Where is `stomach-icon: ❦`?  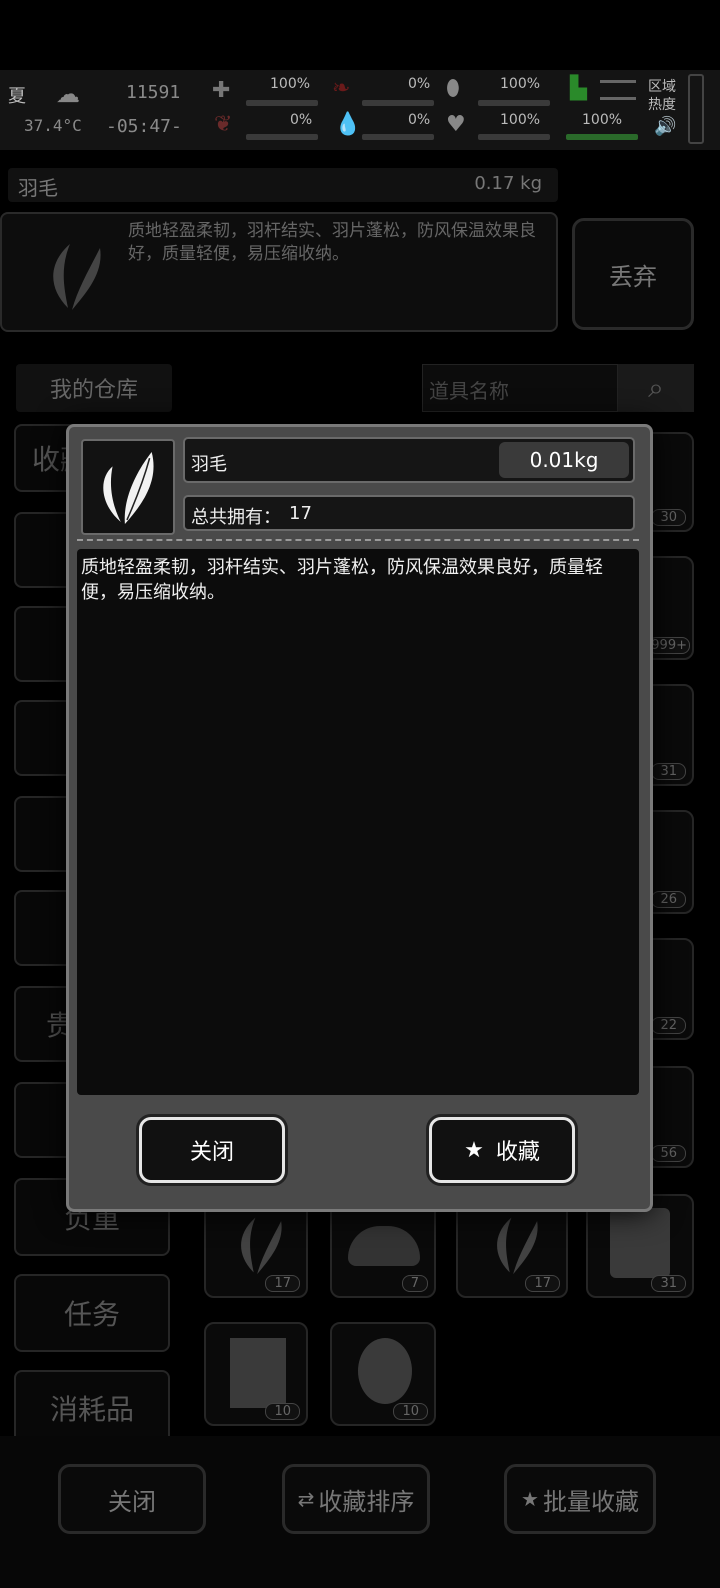 stomach-icon: ❦ is located at coordinates (223, 124).